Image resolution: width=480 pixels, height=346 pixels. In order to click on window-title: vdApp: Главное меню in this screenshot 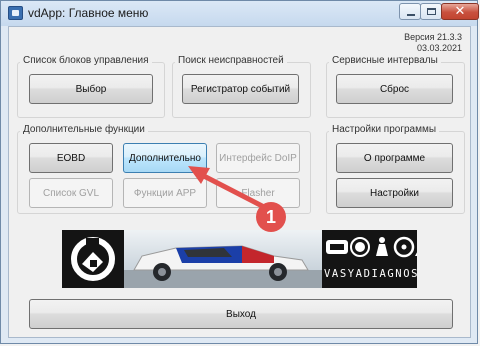, I will do `click(88, 13)`.